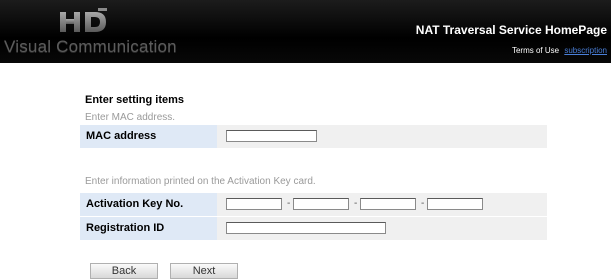  I want to click on mac-address-row: MAC address, so click(313, 136).